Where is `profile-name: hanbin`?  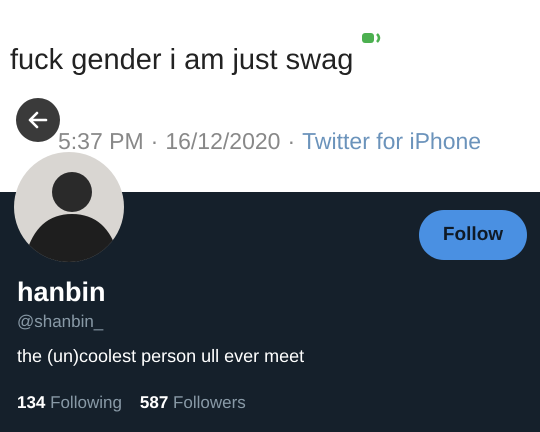 profile-name: hanbin is located at coordinates (61, 292).